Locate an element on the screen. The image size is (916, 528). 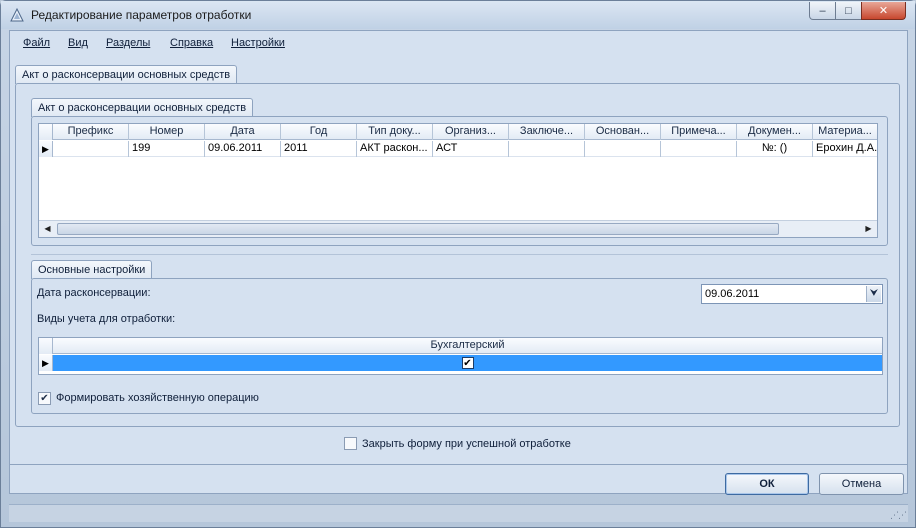
kinds-label: Виды учета для отработки: is located at coordinates (106, 319).